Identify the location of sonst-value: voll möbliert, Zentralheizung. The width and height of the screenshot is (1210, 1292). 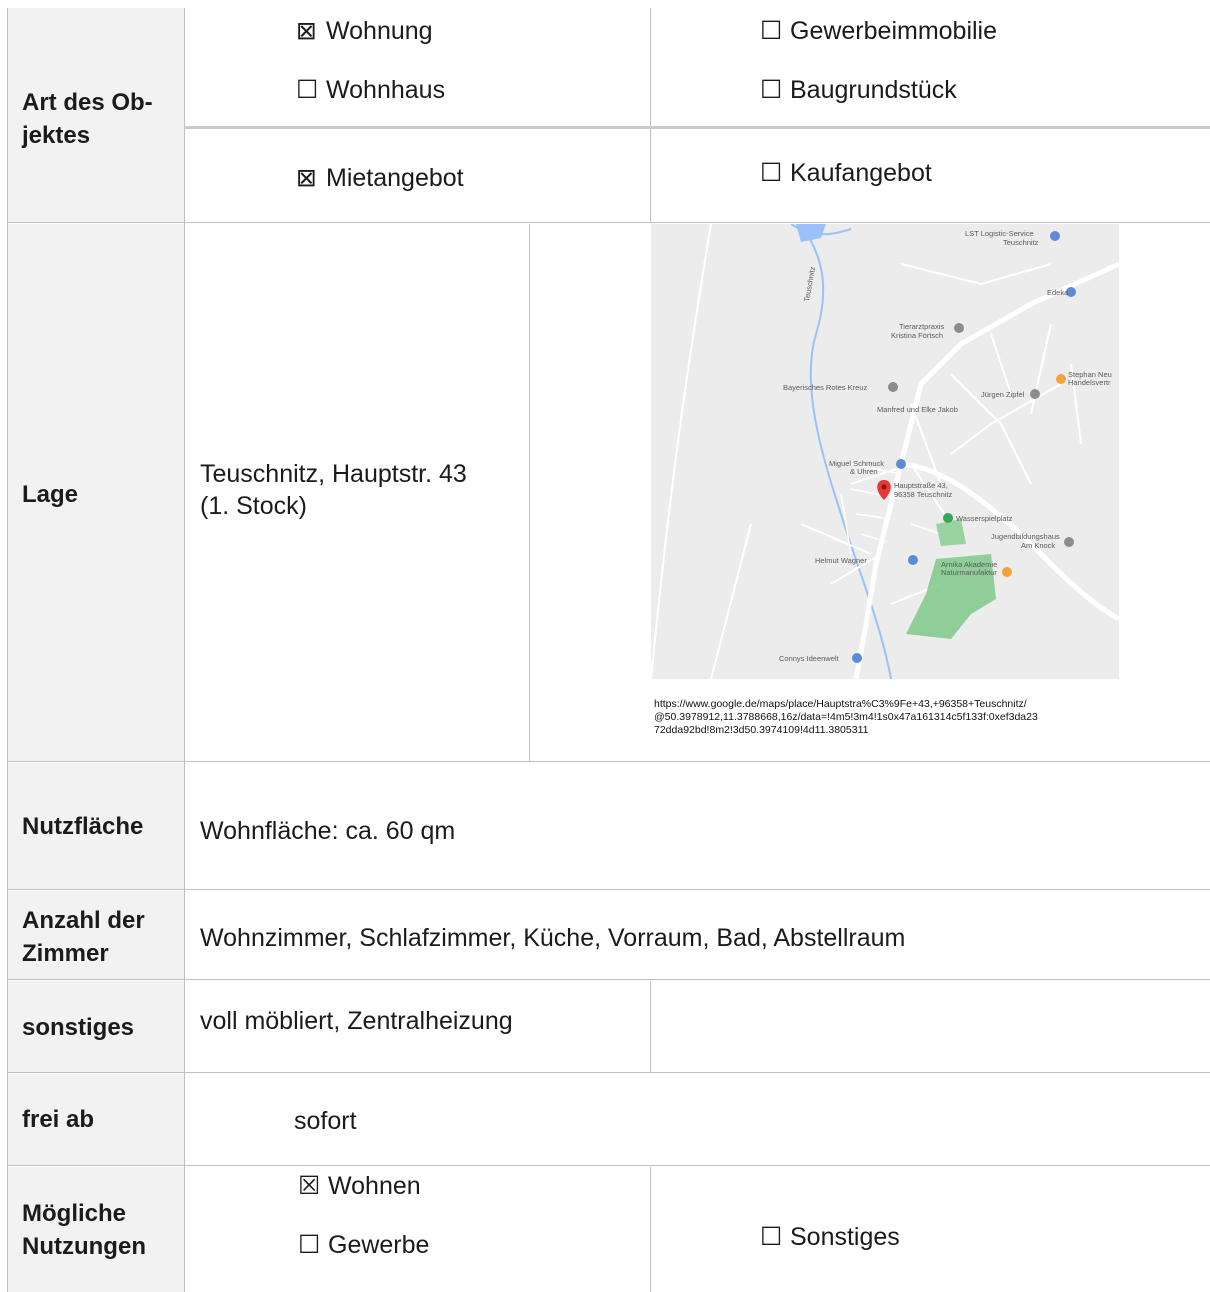
(356, 1021).